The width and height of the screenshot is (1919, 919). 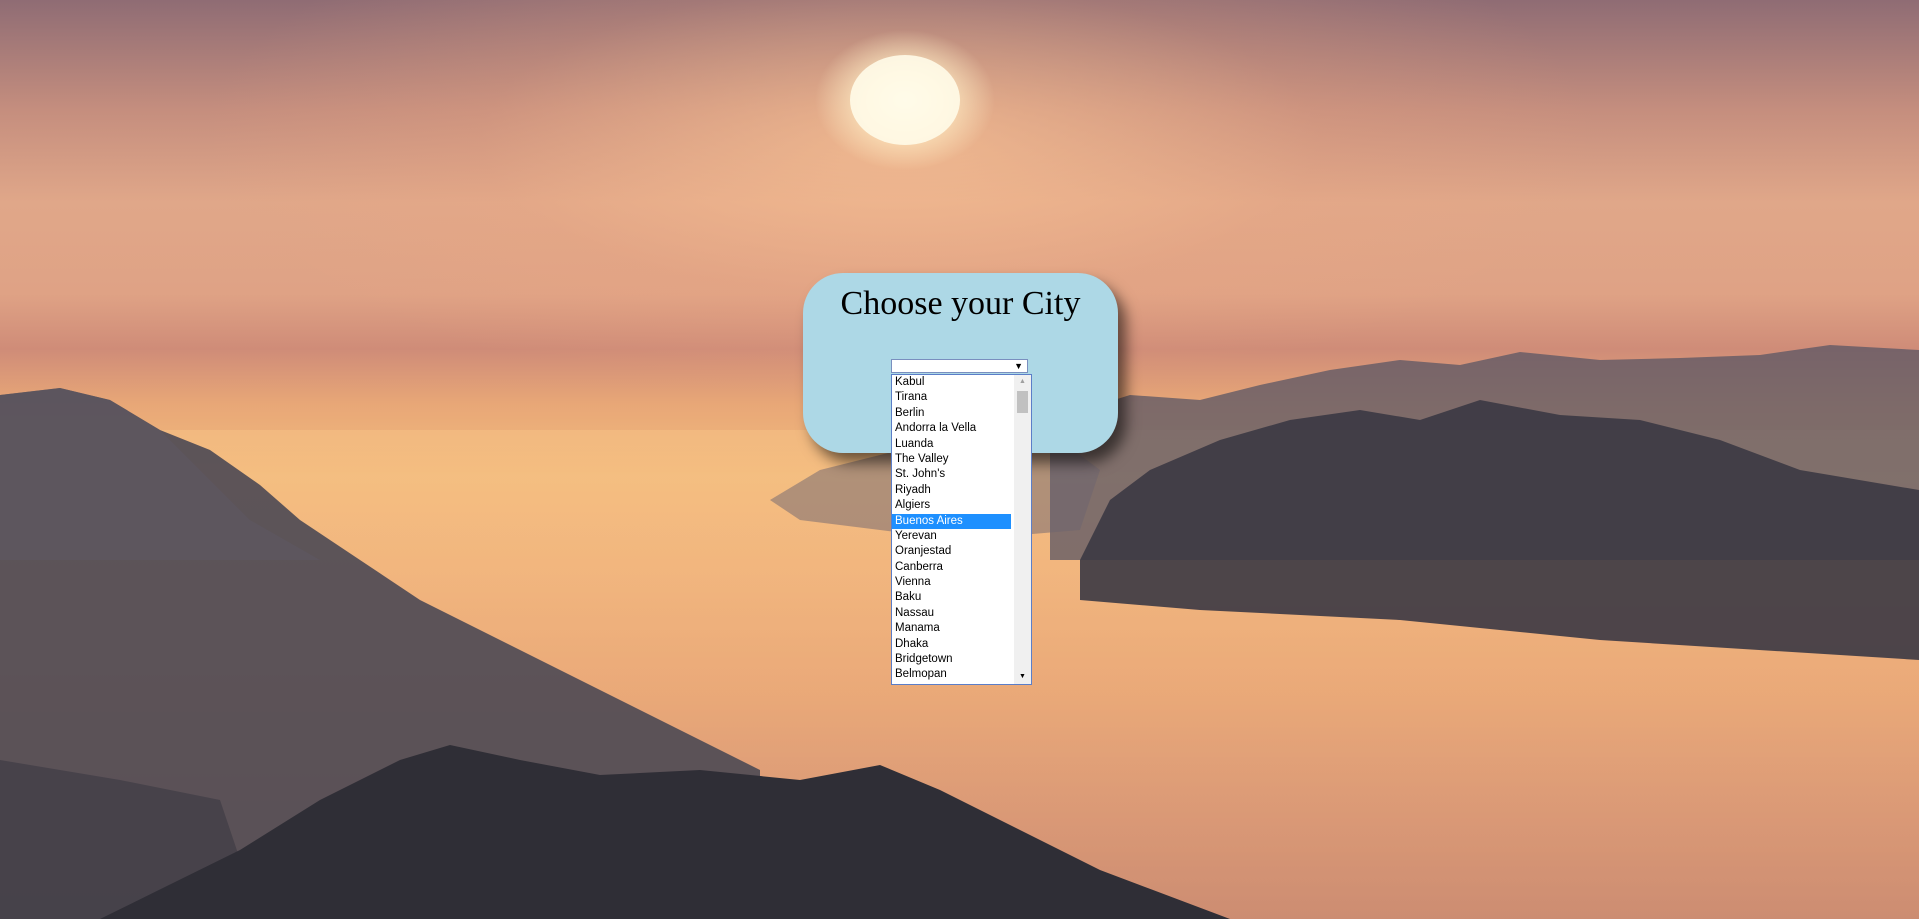 What do you see at coordinates (951, 659) in the screenshot?
I see `dropdown-option: Bridgetown` at bounding box center [951, 659].